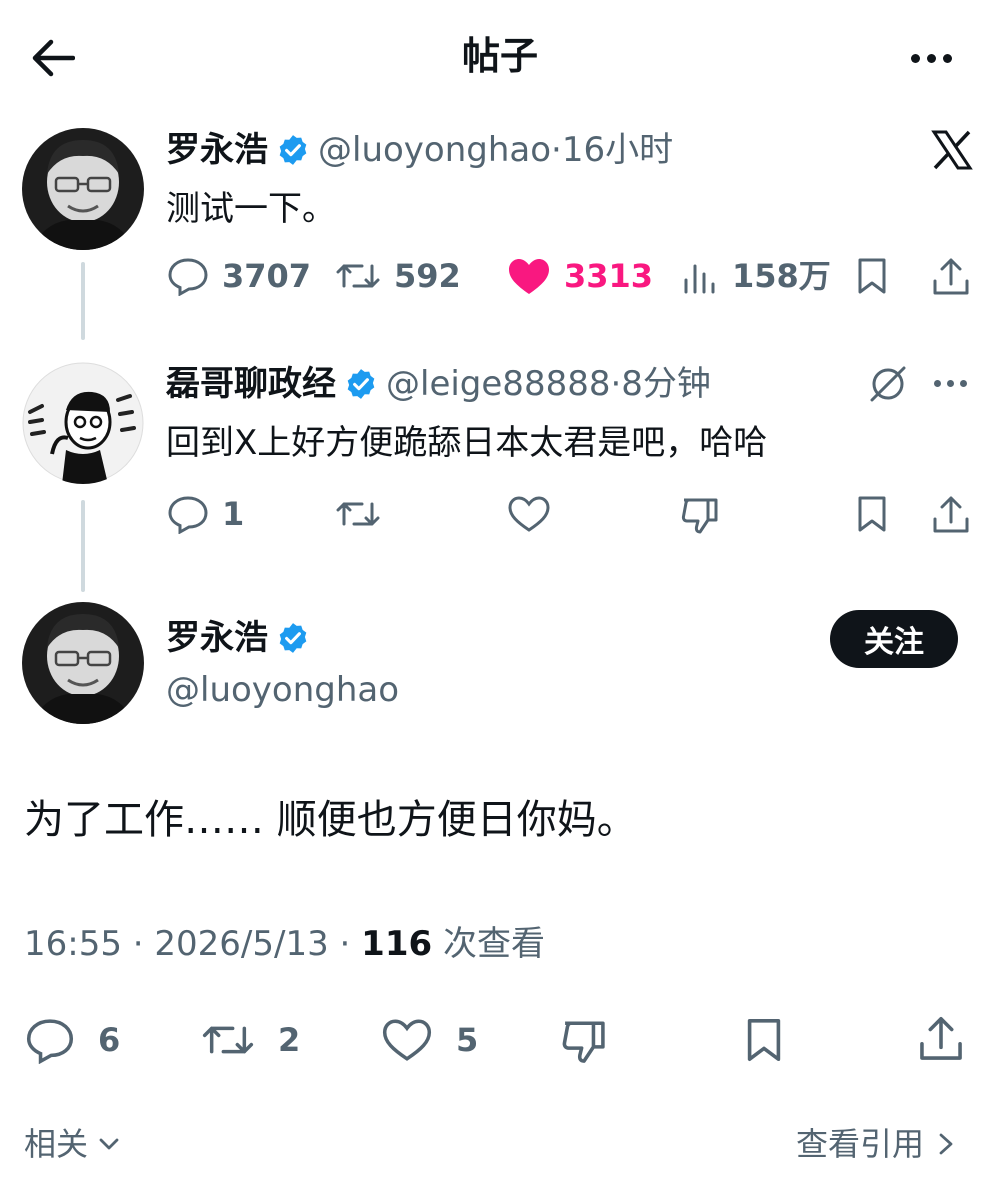 Image resolution: width=1000 pixels, height=1200 pixels. What do you see at coordinates (330, 820) in the screenshot?
I see `tweet-text: 为了工作…… 顺便也方便日你妈。` at bounding box center [330, 820].